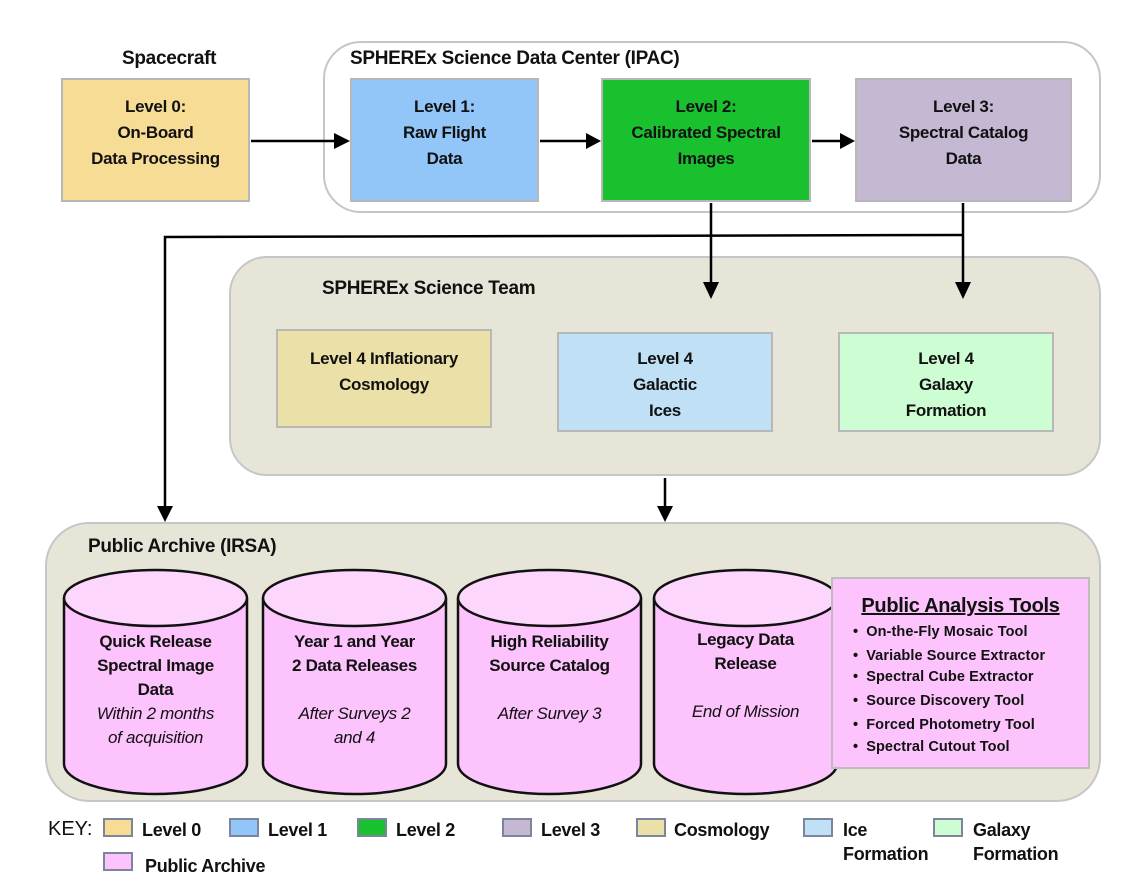 Image resolution: width=1140 pixels, height=893 pixels. What do you see at coordinates (517, 827) in the screenshot?
I see `legend-swatch-level3` at bounding box center [517, 827].